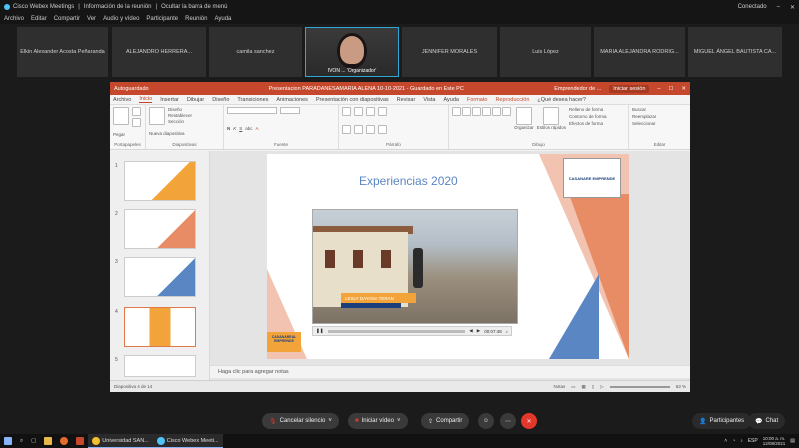 The height and width of the screenshot is (448, 799). Describe the element at coordinates (118, 7) in the screenshot. I see `meeting-info-link: Información de la reunión` at that location.